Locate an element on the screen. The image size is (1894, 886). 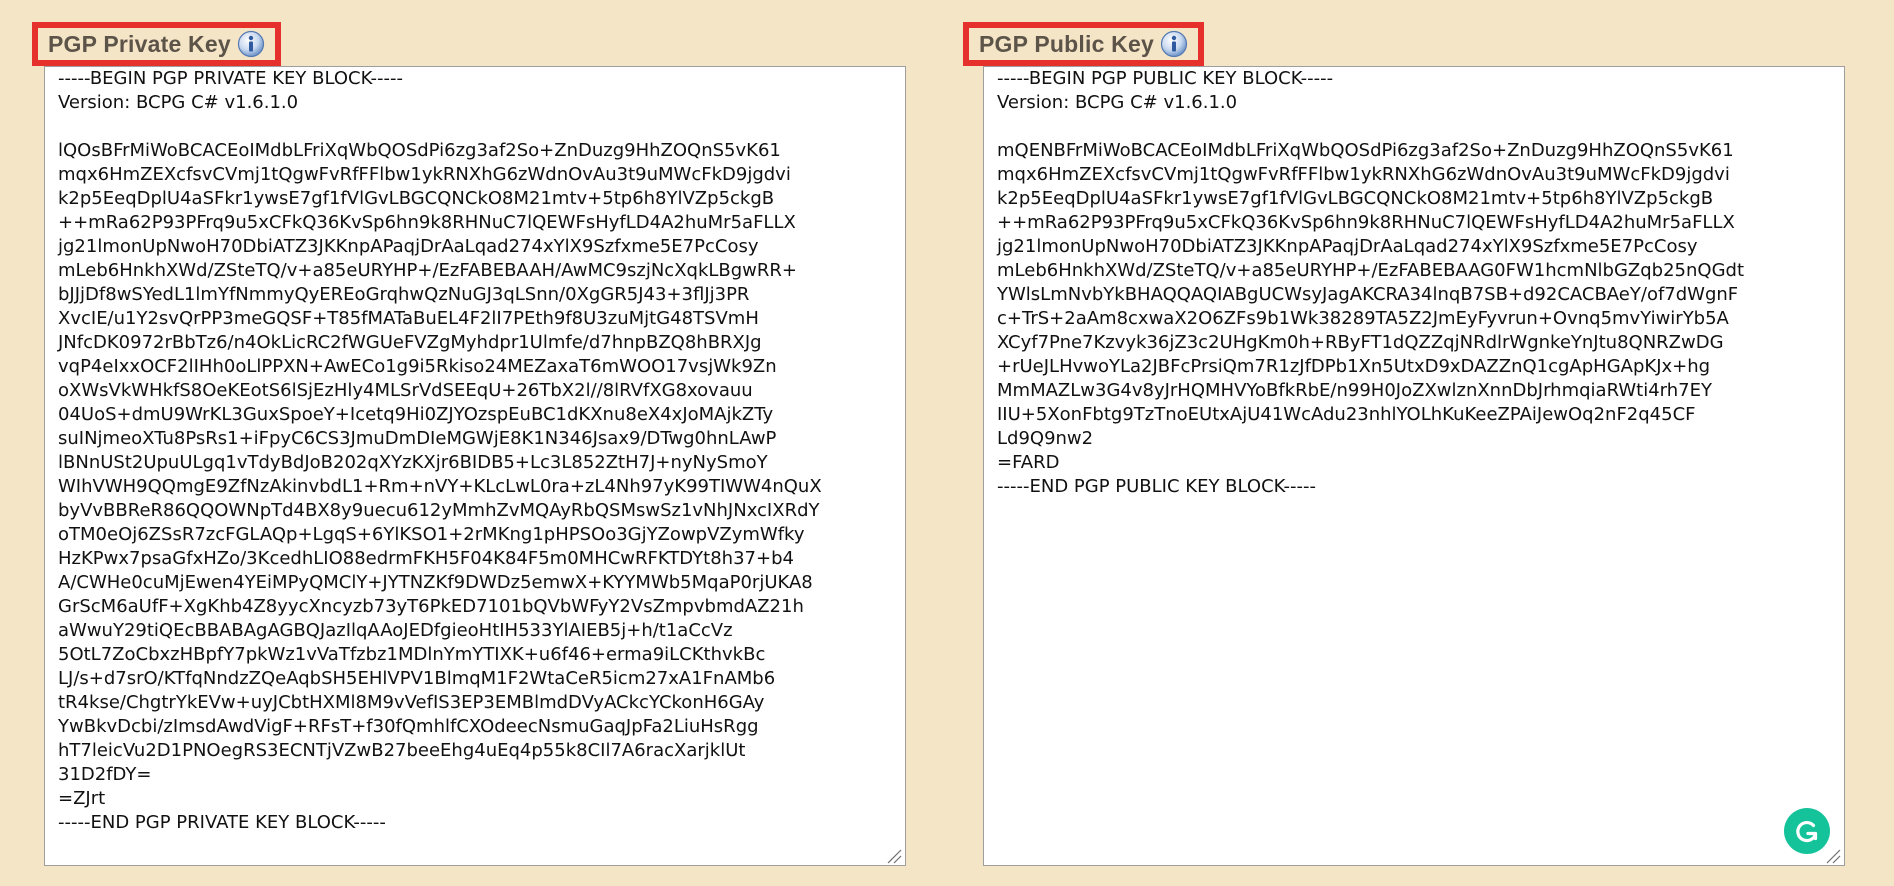
private-key-label: PGP Private Key is located at coordinates (156, 44).